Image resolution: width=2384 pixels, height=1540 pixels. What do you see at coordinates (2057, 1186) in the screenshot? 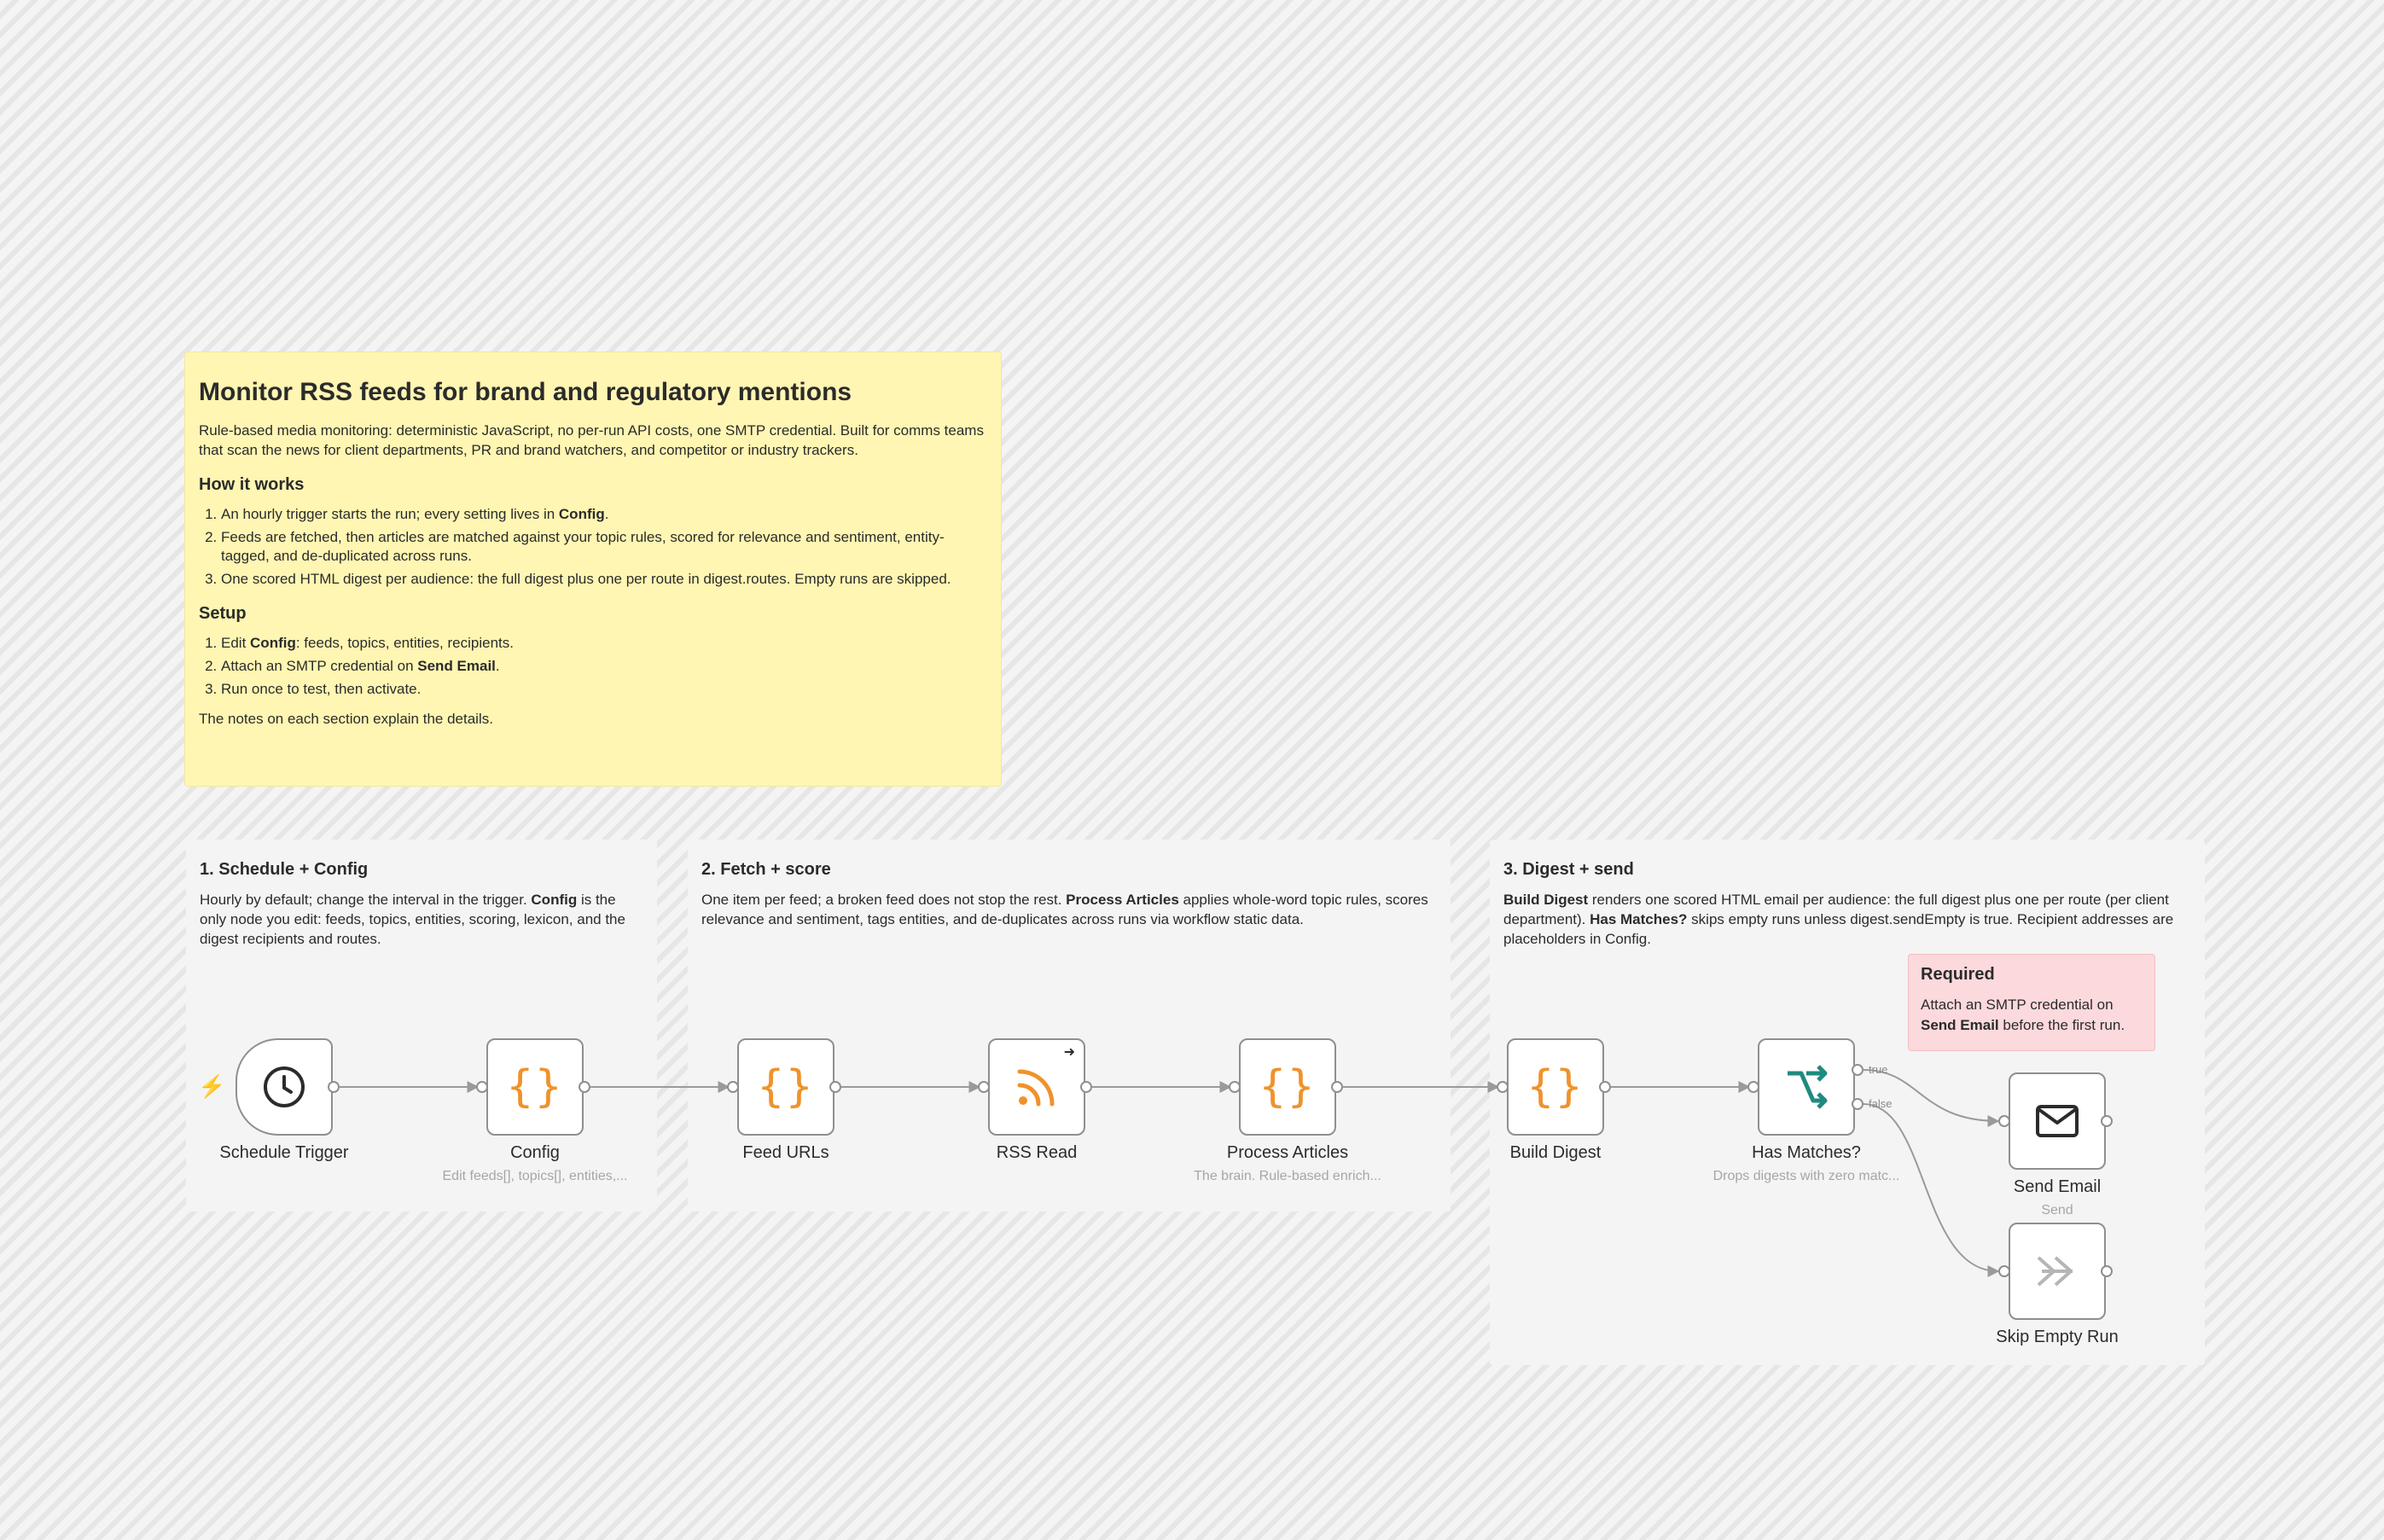
I see `node-label: Send Email` at bounding box center [2057, 1186].